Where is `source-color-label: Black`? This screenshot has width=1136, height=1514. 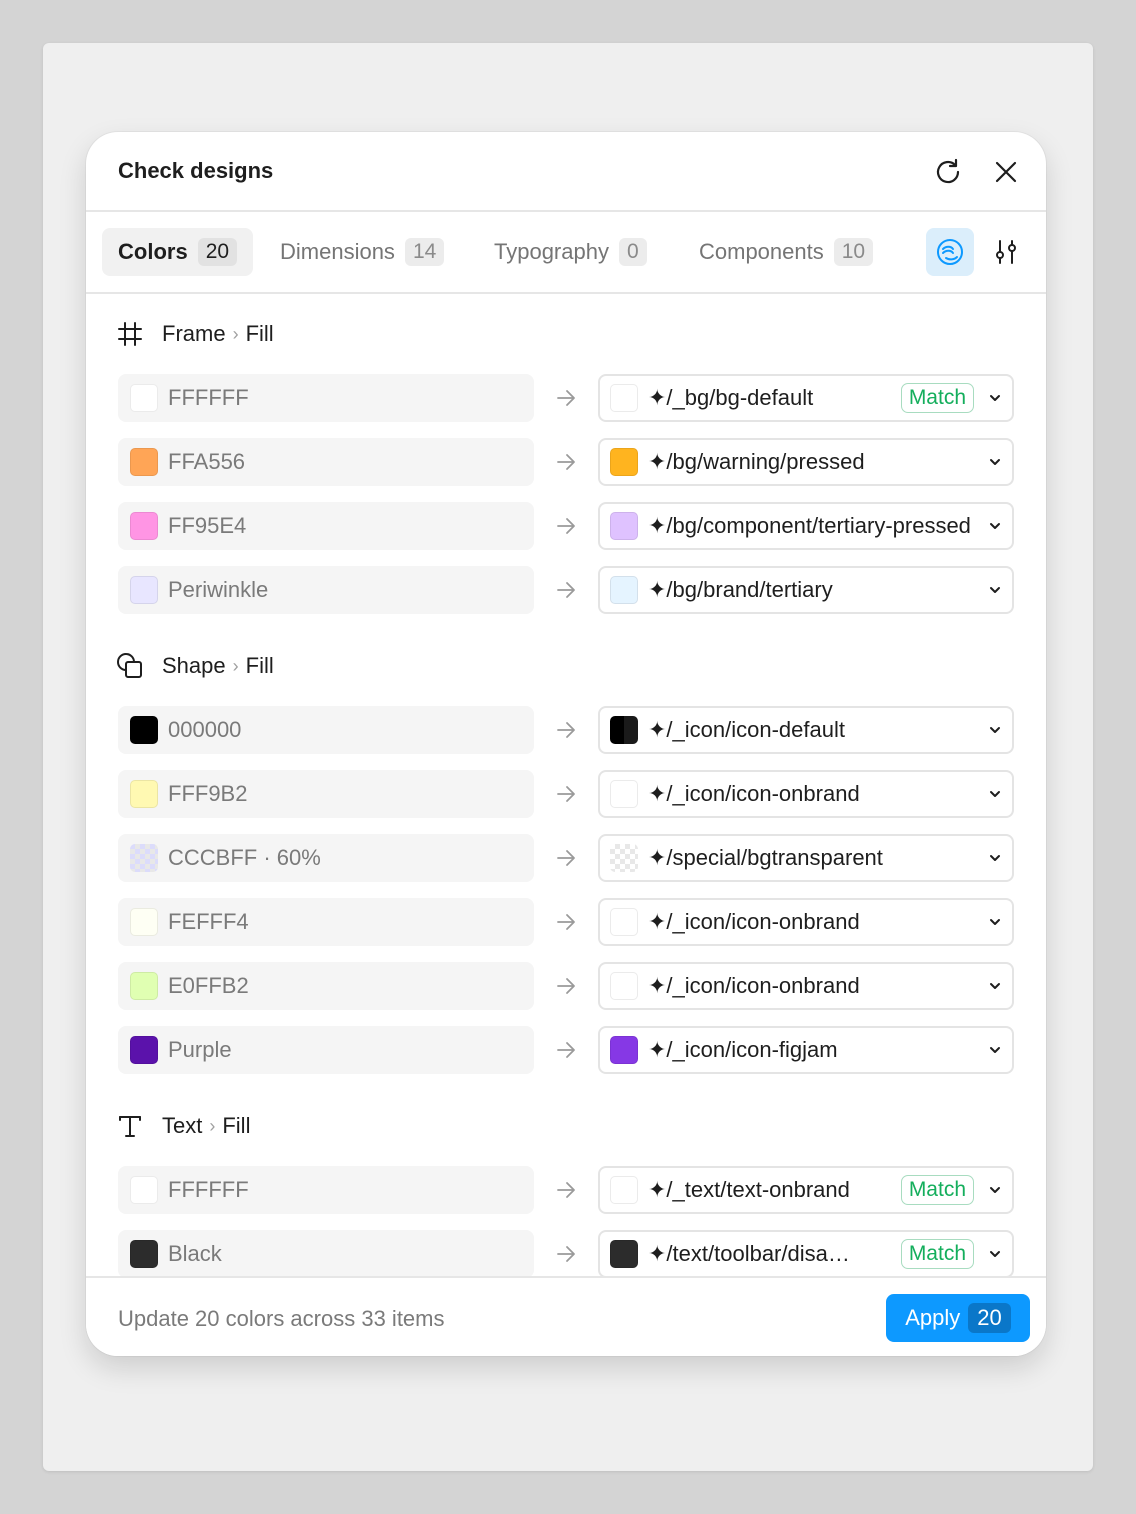
source-color-label: Black is located at coordinates (195, 1253).